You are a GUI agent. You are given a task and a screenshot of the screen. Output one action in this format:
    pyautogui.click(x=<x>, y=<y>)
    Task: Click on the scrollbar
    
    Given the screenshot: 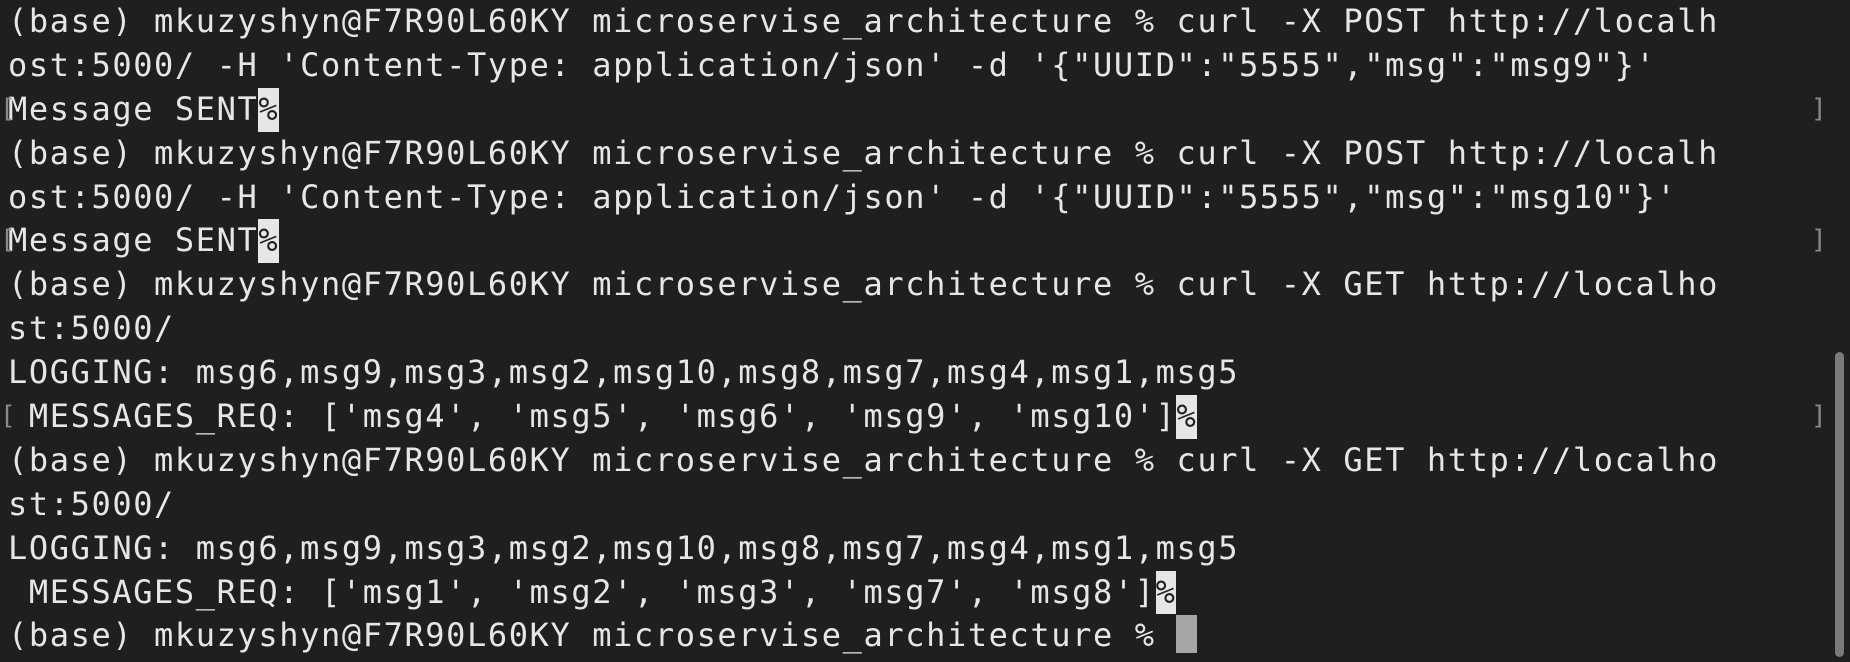 What is the action you would take?
    pyautogui.click(x=1839, y=331)
    